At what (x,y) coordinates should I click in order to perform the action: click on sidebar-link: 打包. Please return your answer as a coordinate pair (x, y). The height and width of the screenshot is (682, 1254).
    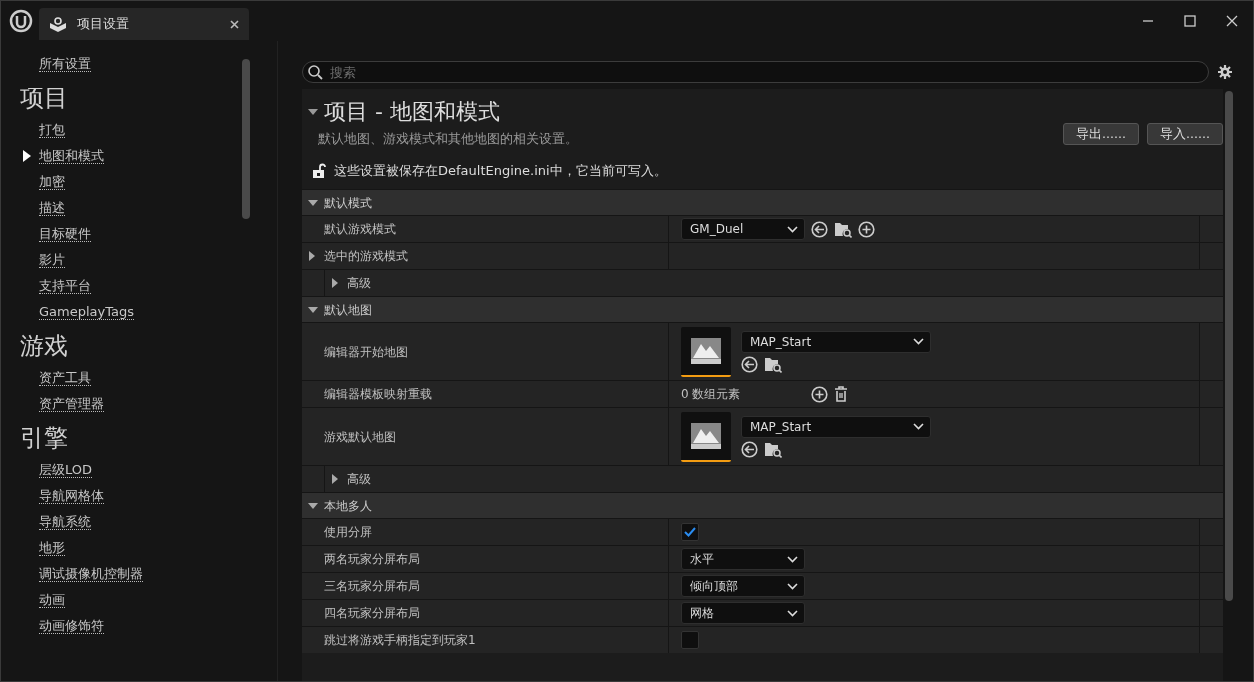
    Looking at the image, I should click on (52, 130).